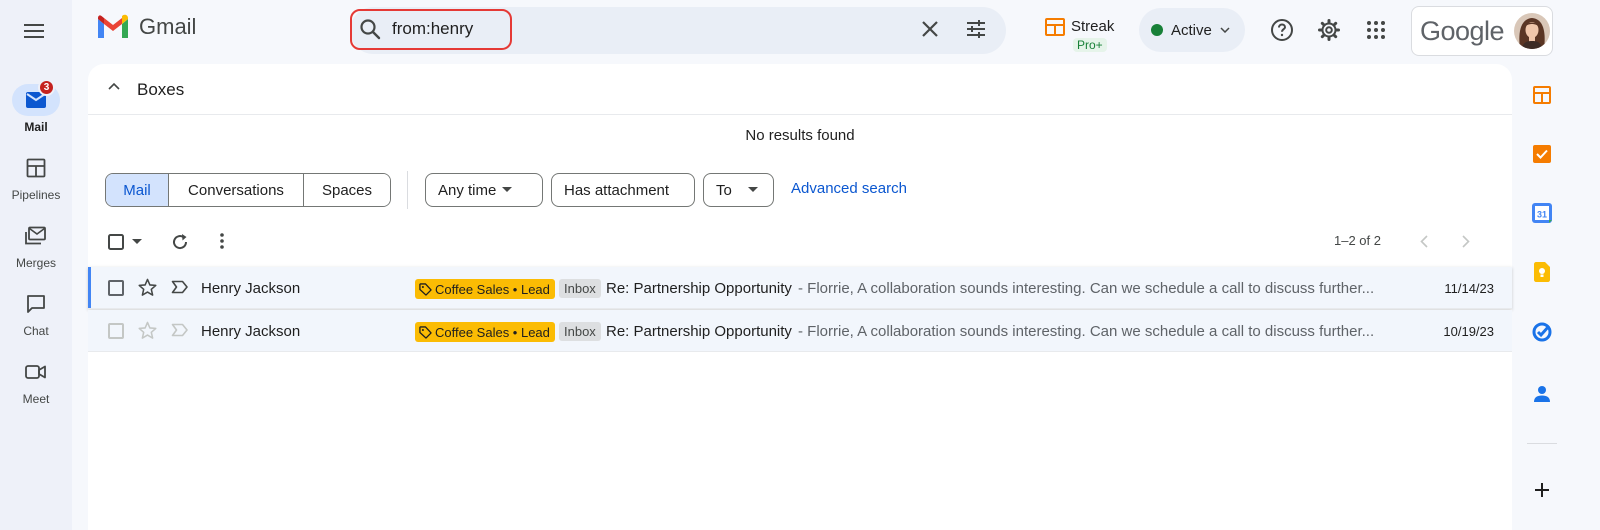 Image resolution: width=1600 pixels, height=530 pixels. I want to click on rail-label-chat: Chat, so click(36, 331).